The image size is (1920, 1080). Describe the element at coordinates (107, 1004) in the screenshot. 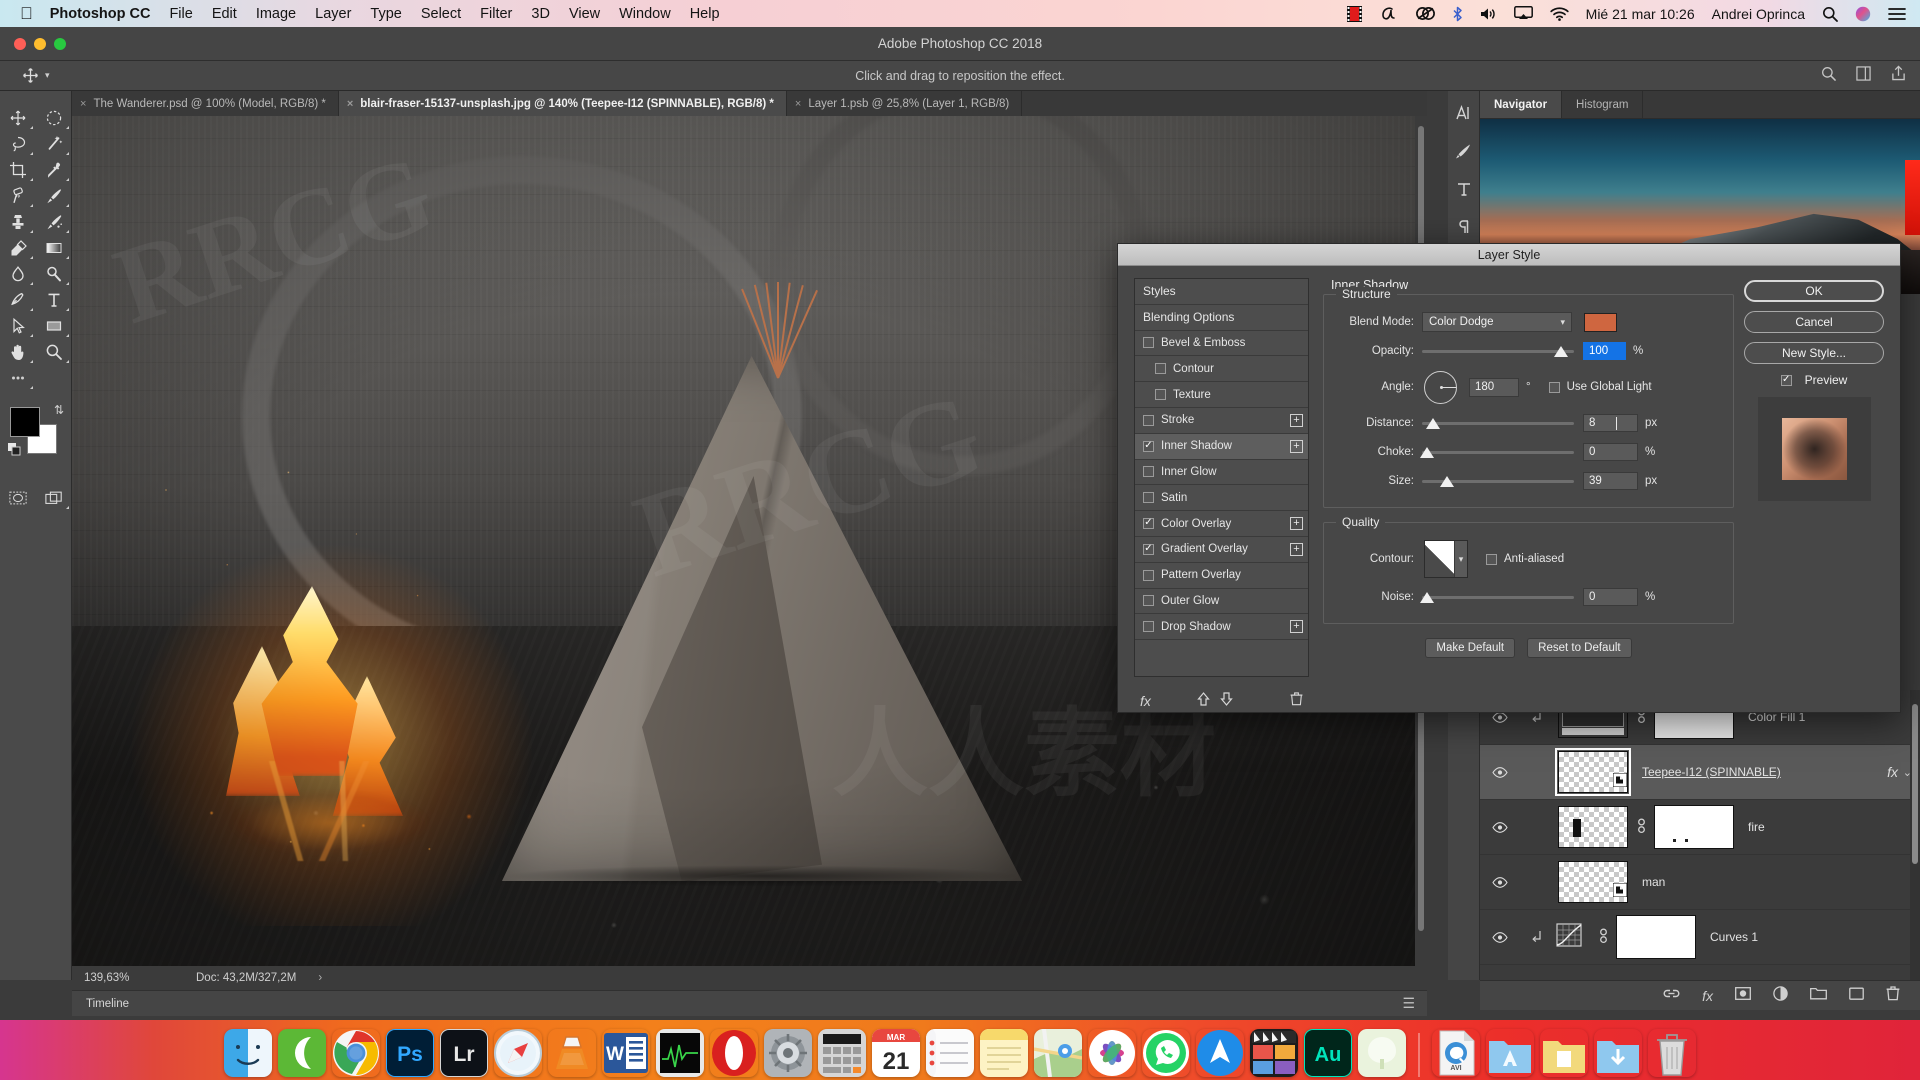

I see `timeline-tab-label: Timeline` at that location.